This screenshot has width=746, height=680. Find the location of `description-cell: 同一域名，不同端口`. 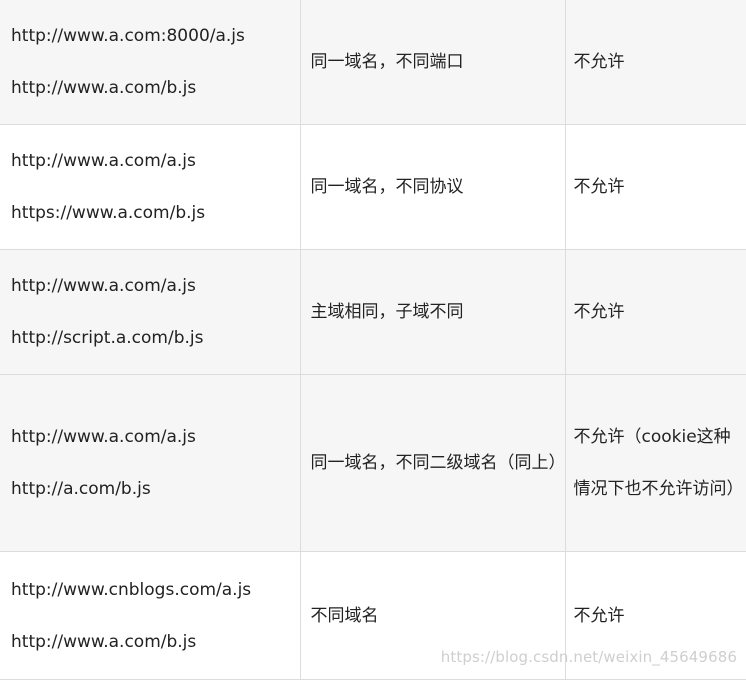

description-cell: 同一域名，不同端口 is located at coordinates (432, 62).